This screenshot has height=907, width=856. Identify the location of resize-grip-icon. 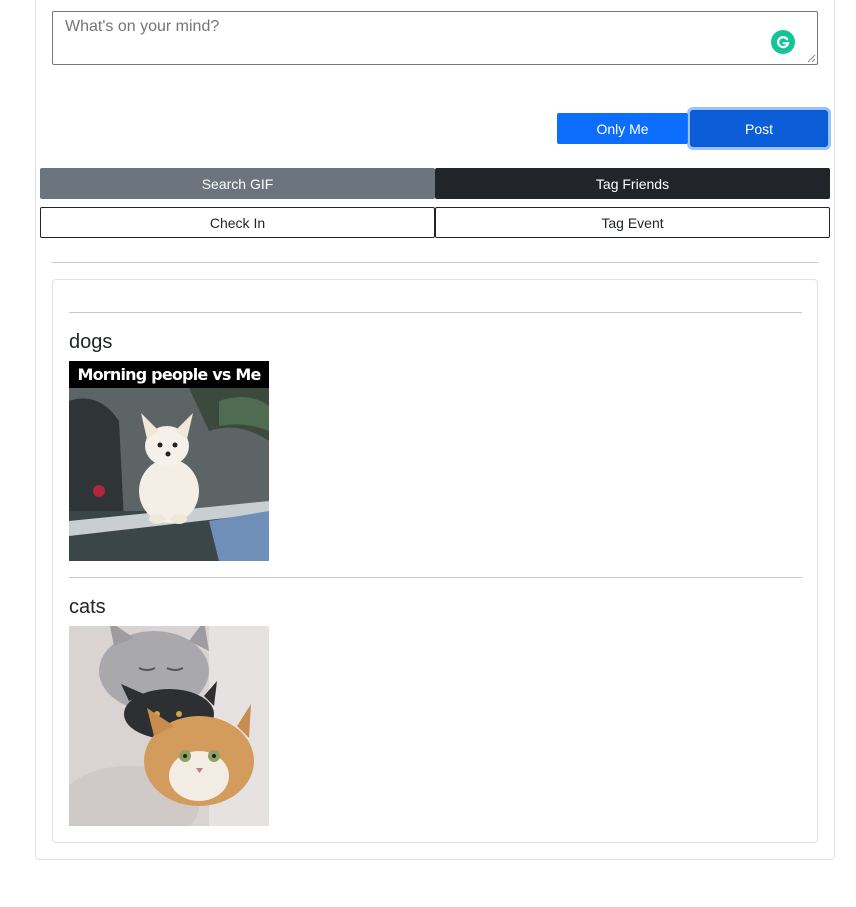
(811, 58).